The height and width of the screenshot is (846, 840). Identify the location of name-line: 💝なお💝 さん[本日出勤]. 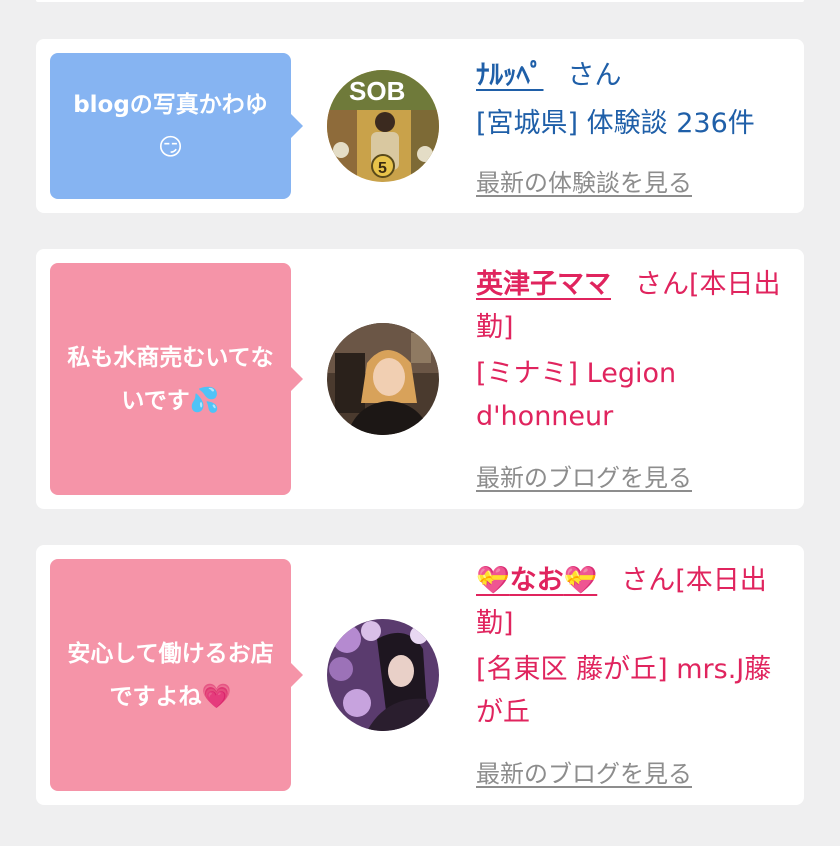
(632, 602).